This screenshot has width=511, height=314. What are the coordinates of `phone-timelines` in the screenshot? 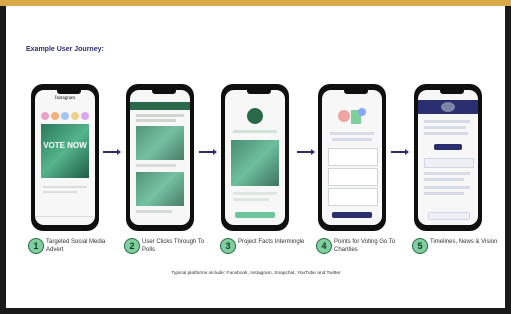 It's located at (448, 157).